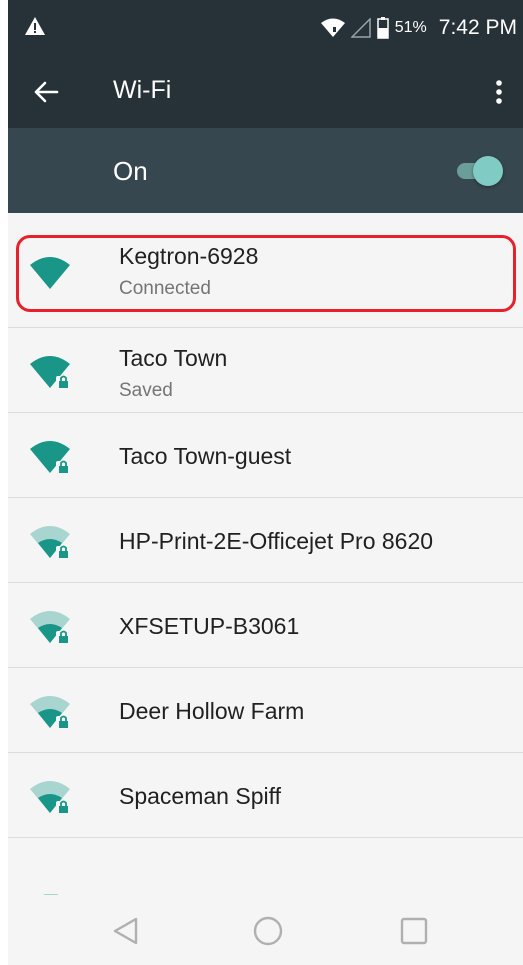 This screenshot has width=523, height=965. What do you see at coordinates (200, 796) in the screenshot?
I see `network-name: Spaceman Spiff` at bounding box center [200, 796].